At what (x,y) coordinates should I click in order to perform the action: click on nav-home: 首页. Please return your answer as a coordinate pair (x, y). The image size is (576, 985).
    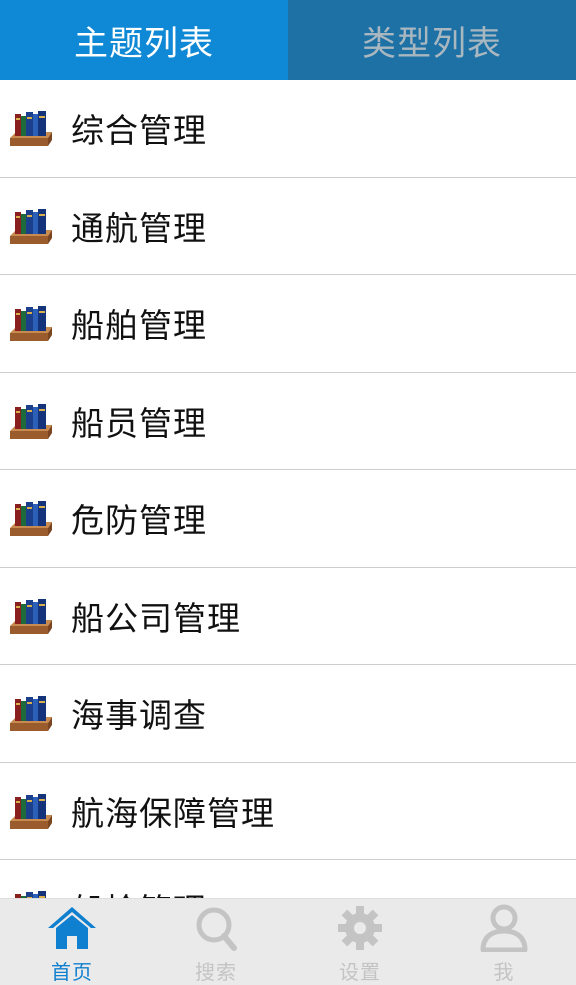
    Looking at the image, I should click on (72, 942).